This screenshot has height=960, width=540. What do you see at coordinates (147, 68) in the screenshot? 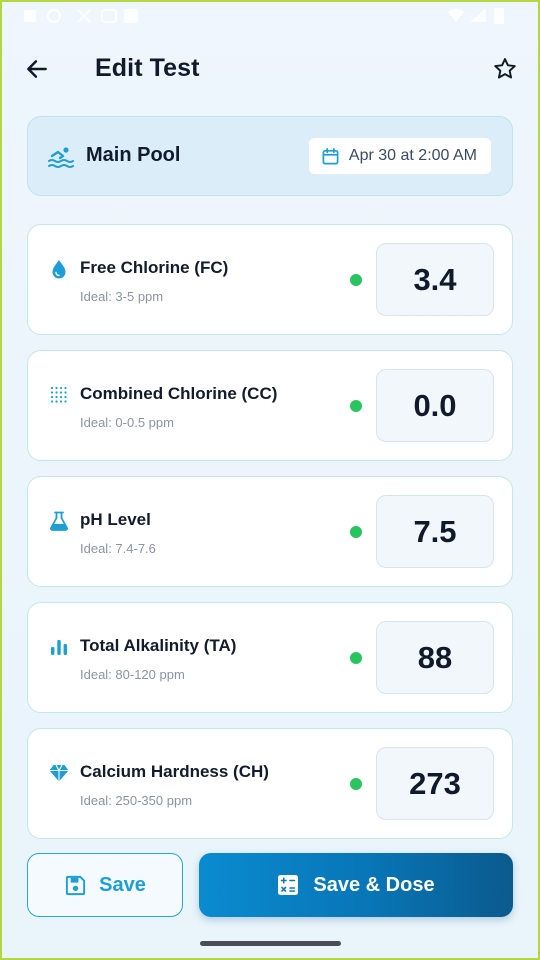
I see `page-title: Edit Test` at bounding box center [147, 68].